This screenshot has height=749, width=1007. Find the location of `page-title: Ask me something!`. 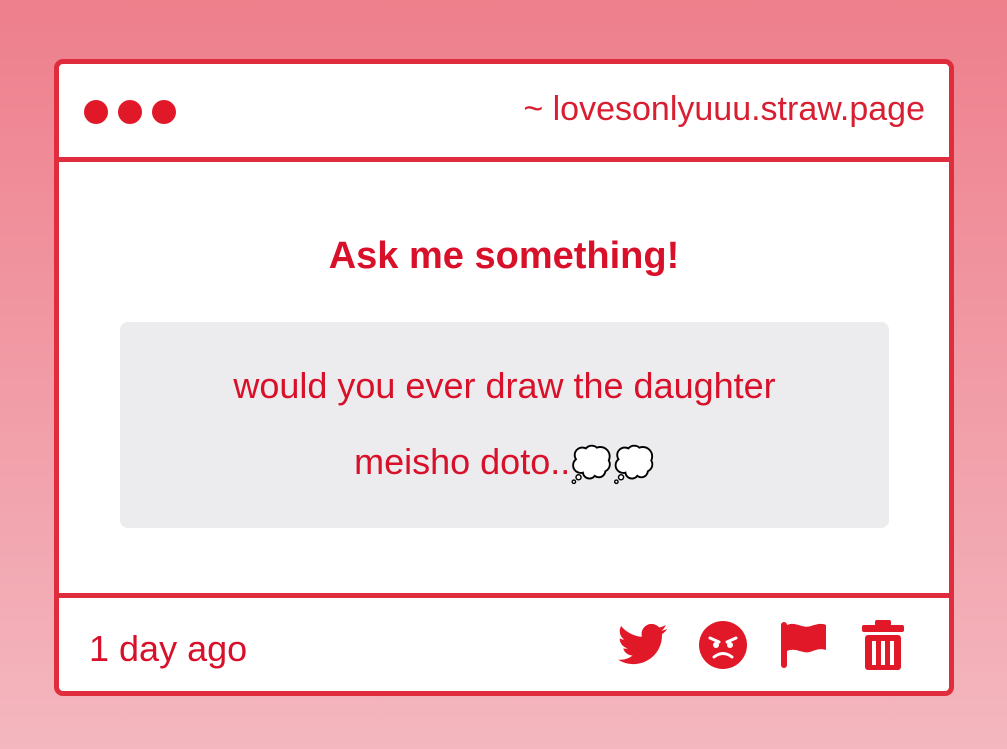

page-title: Ask me something! is located at coordinates (504, 256).